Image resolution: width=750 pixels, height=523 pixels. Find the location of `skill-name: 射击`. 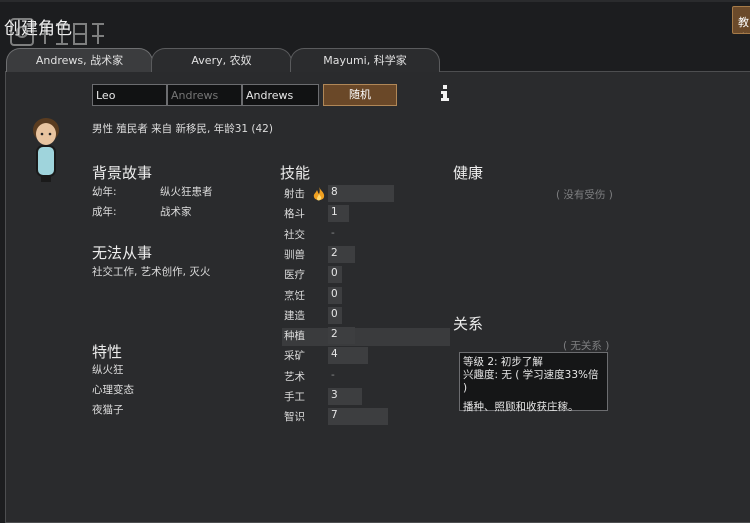

skill-name: 射击 is located at coordinates (294, 194).